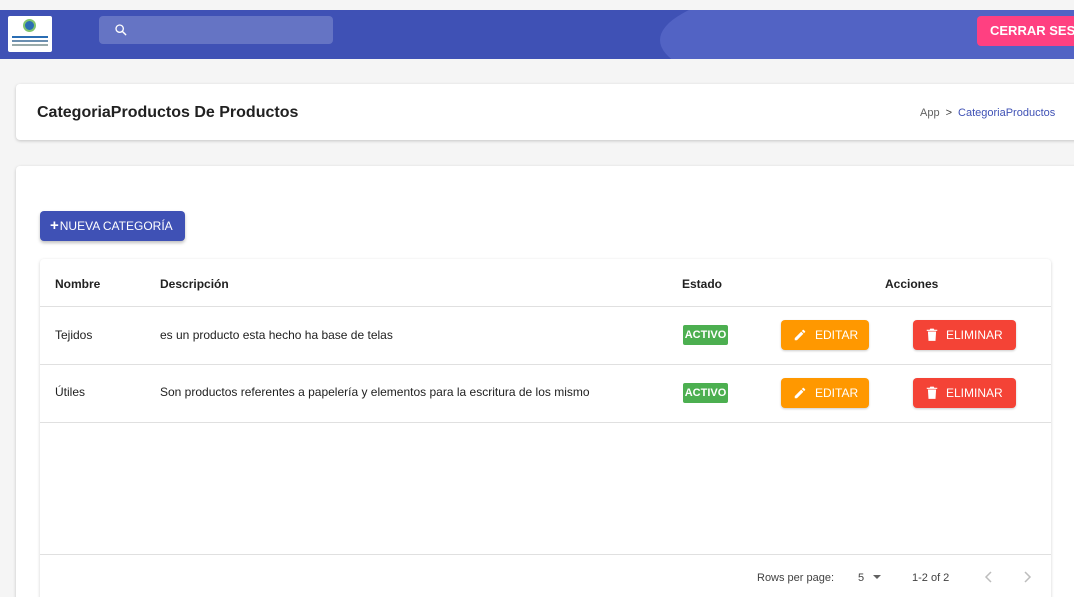 This screenshot has width=1074, height=597. What do you see at coordinates (1025, 31) in the screenshot?
I see `logout-button: CERRAR SESIÓN` at bounding box center [1025, 31].